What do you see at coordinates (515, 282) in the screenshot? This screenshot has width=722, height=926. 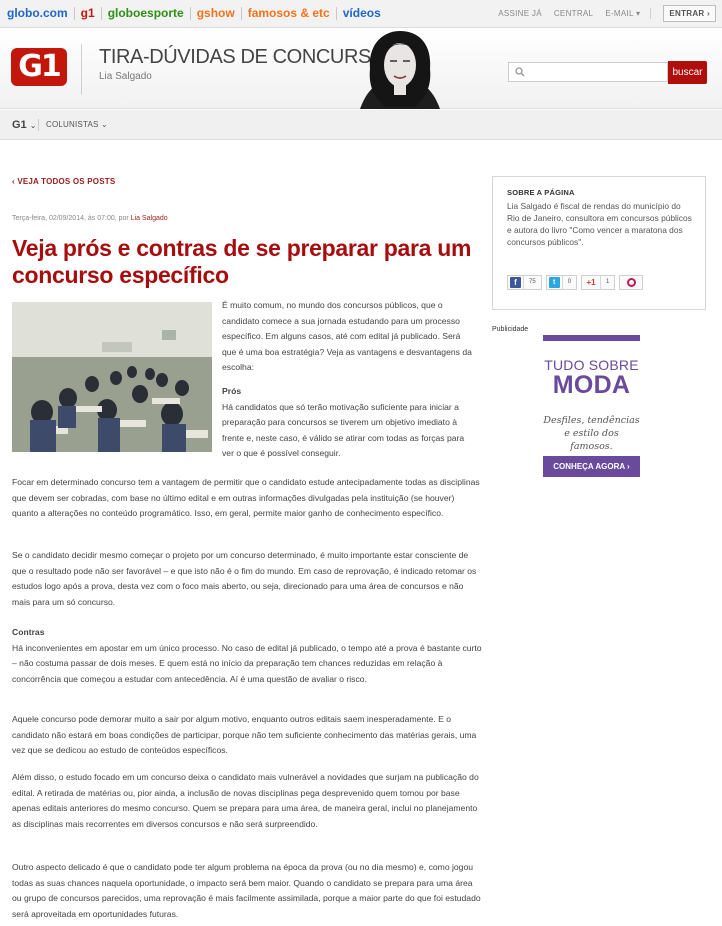 I see `facebook-icon: f` at bounding box center [515, 282].